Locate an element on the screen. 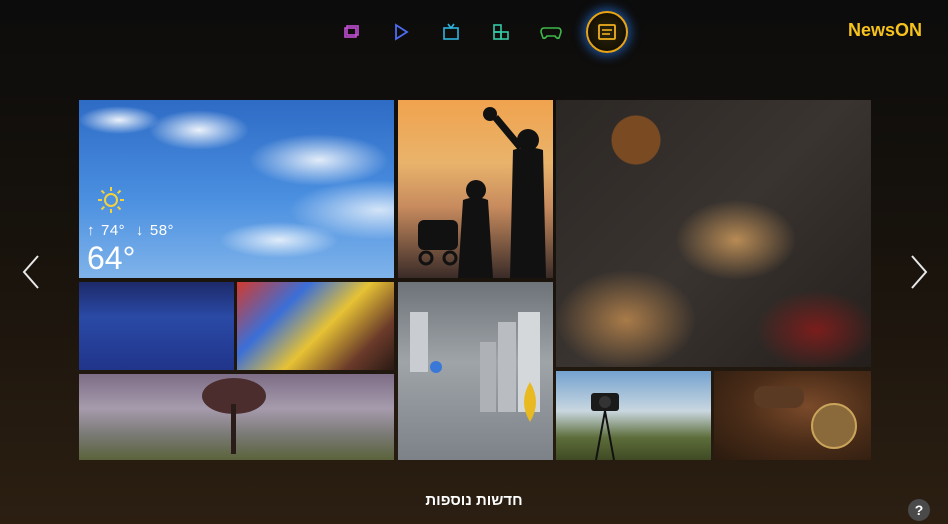 The image size is (948, 524). weather-high-low: ↑ 74° ↓ 58° is located at coordinates (133, 230).